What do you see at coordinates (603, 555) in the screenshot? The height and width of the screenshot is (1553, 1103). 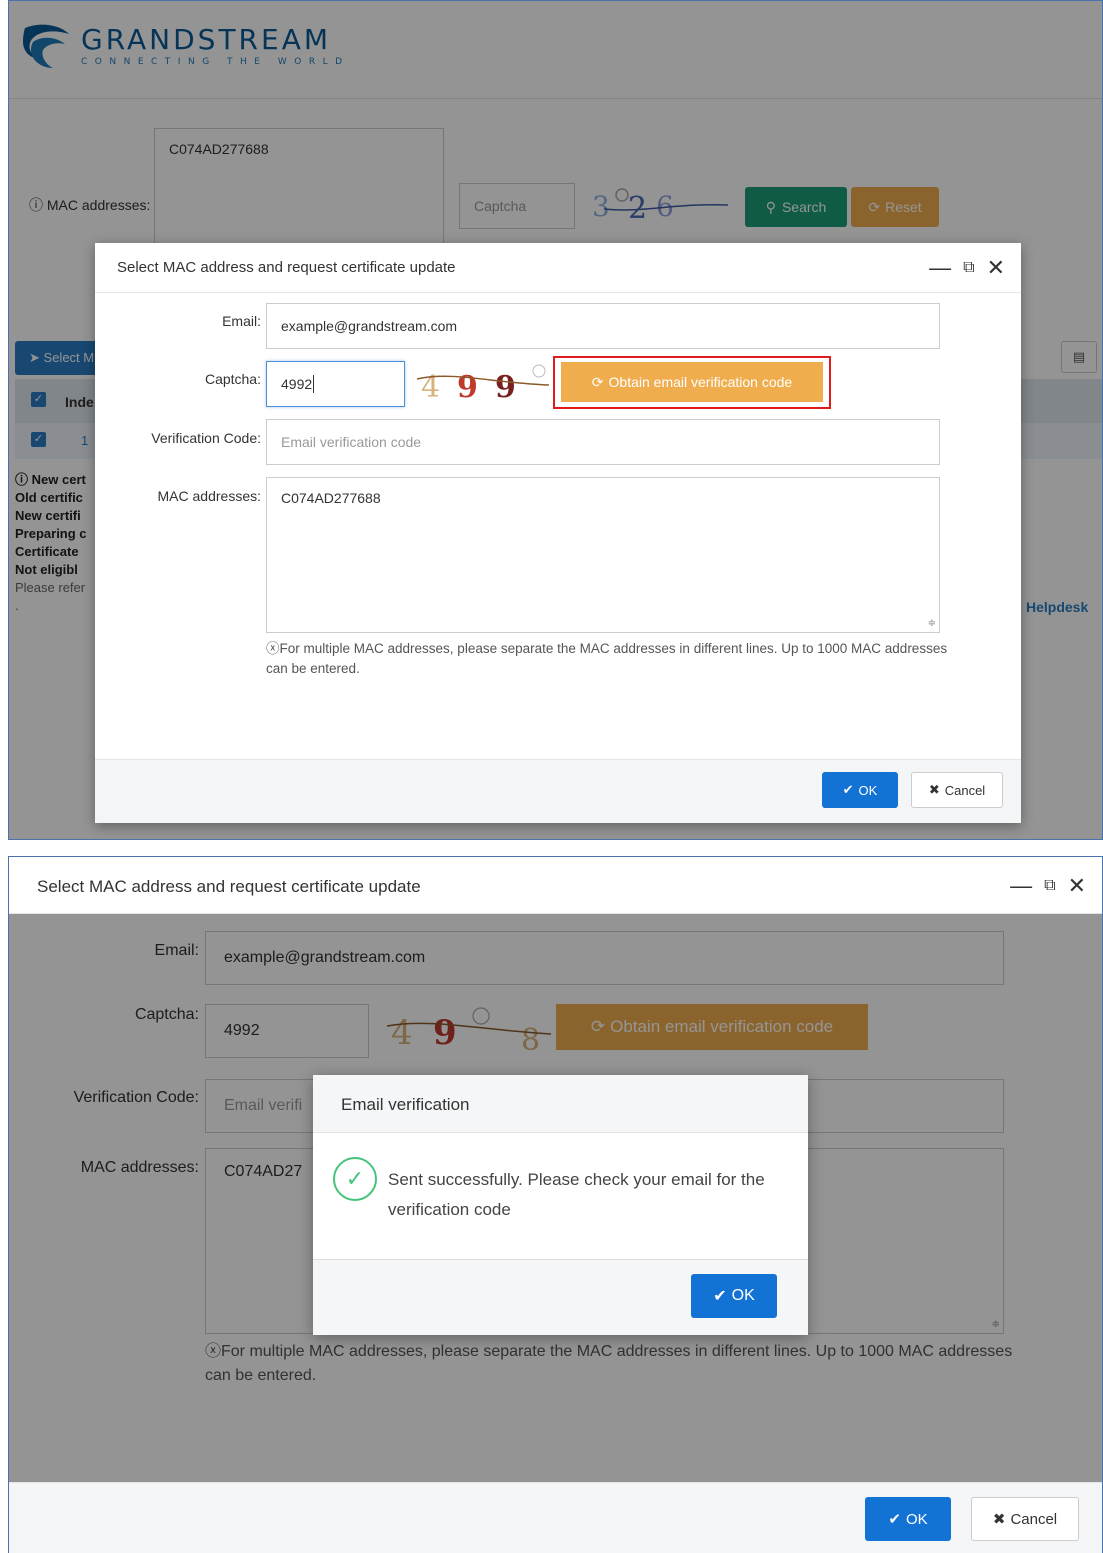 I see `mac-addresses-textarea: C074AD277688 ≑` at bounding box center [603, 555].